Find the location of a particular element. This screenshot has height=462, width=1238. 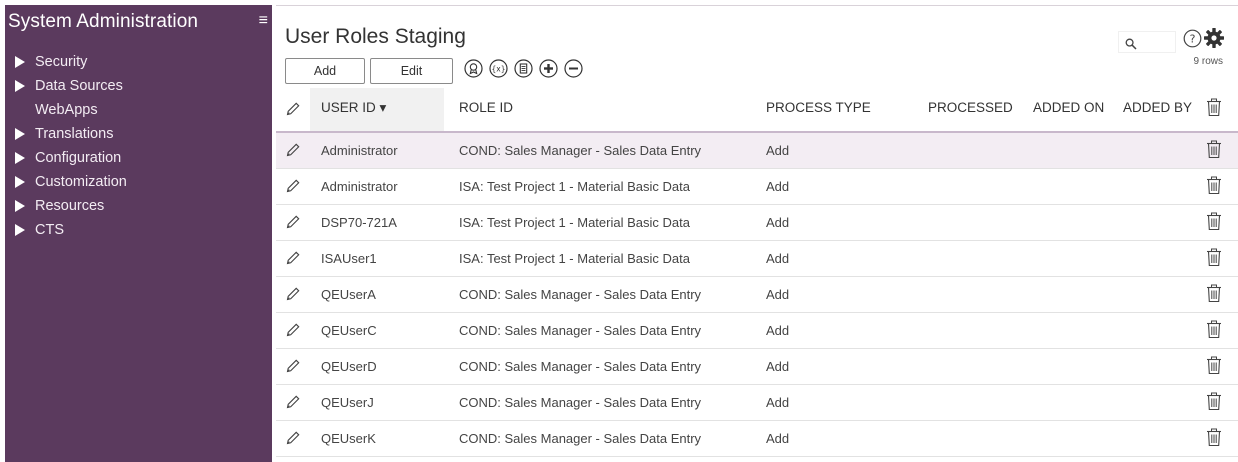

sidebar-item-label: Resources is located at coordinates (70, 206).